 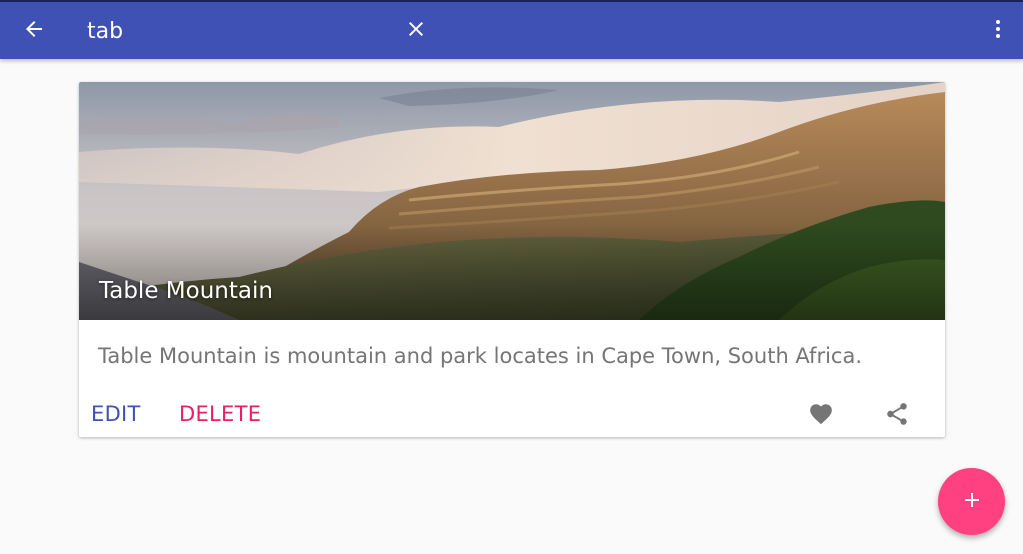 I want to click on search-toolbar, so click(x=511, y=30).